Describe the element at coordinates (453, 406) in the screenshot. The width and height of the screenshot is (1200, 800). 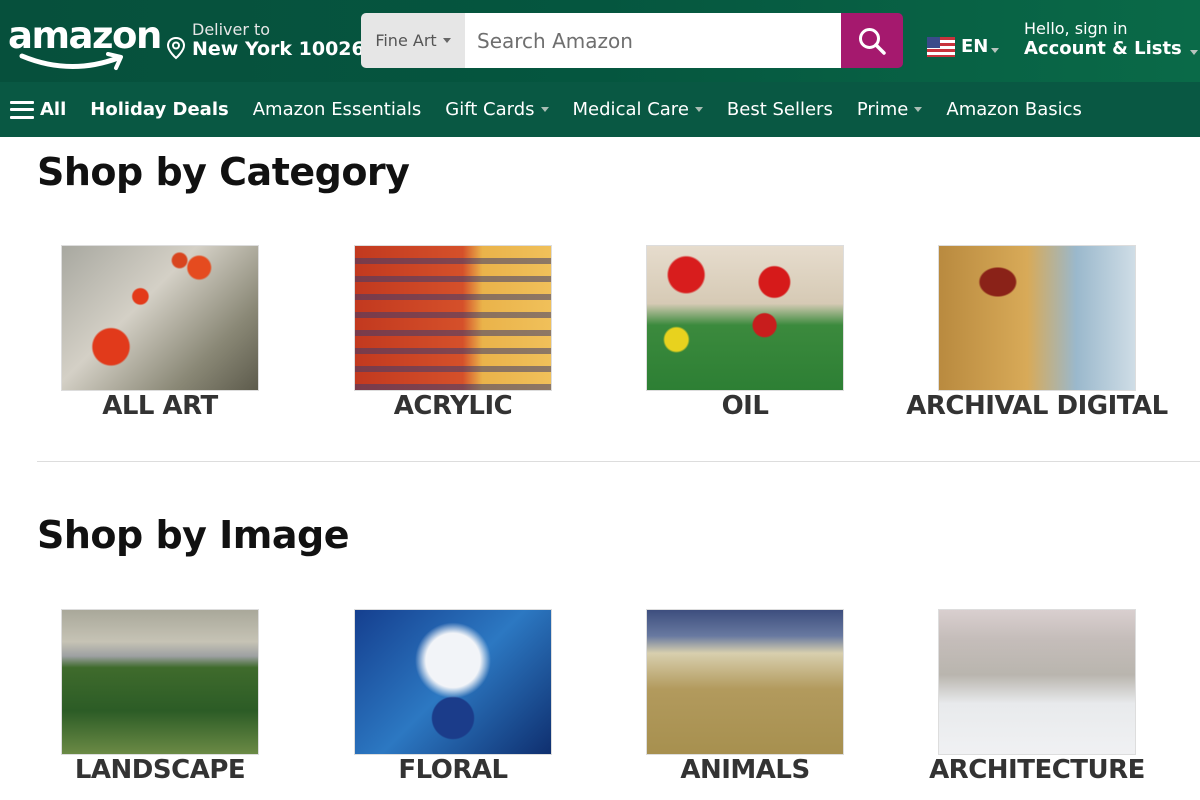
I see `tile-label: ACRYLIC` at that location.